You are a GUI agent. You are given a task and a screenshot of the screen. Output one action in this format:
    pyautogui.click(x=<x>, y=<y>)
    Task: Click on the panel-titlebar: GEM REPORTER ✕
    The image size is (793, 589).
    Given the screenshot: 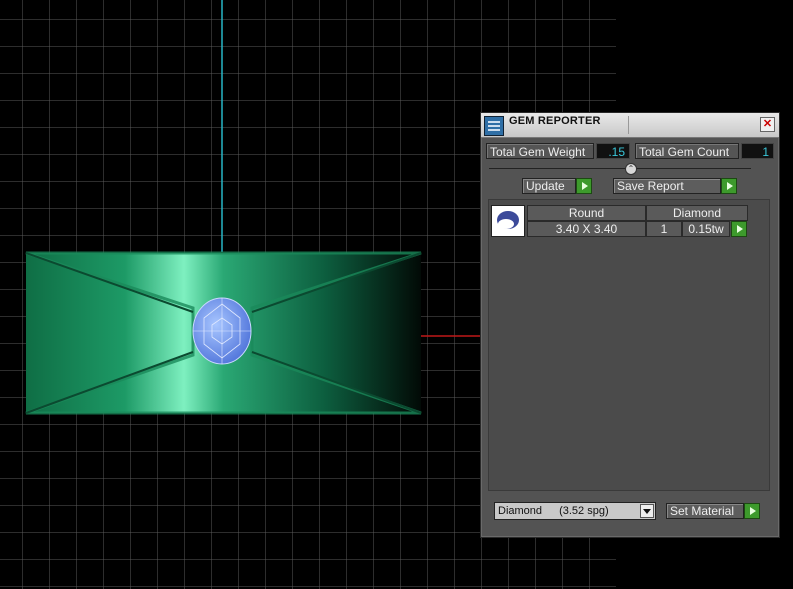 What is the action you would take?
    pyautogui.click(x=630, y=125)
    